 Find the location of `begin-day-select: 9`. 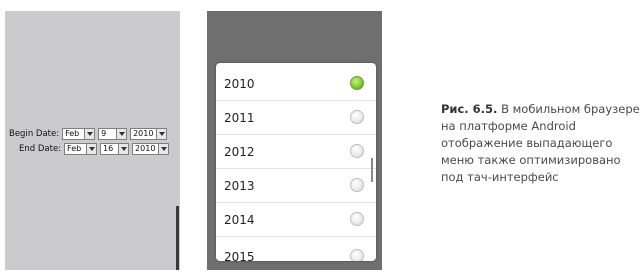

begin-day-select: 9 is located at coordinates (113, 134).